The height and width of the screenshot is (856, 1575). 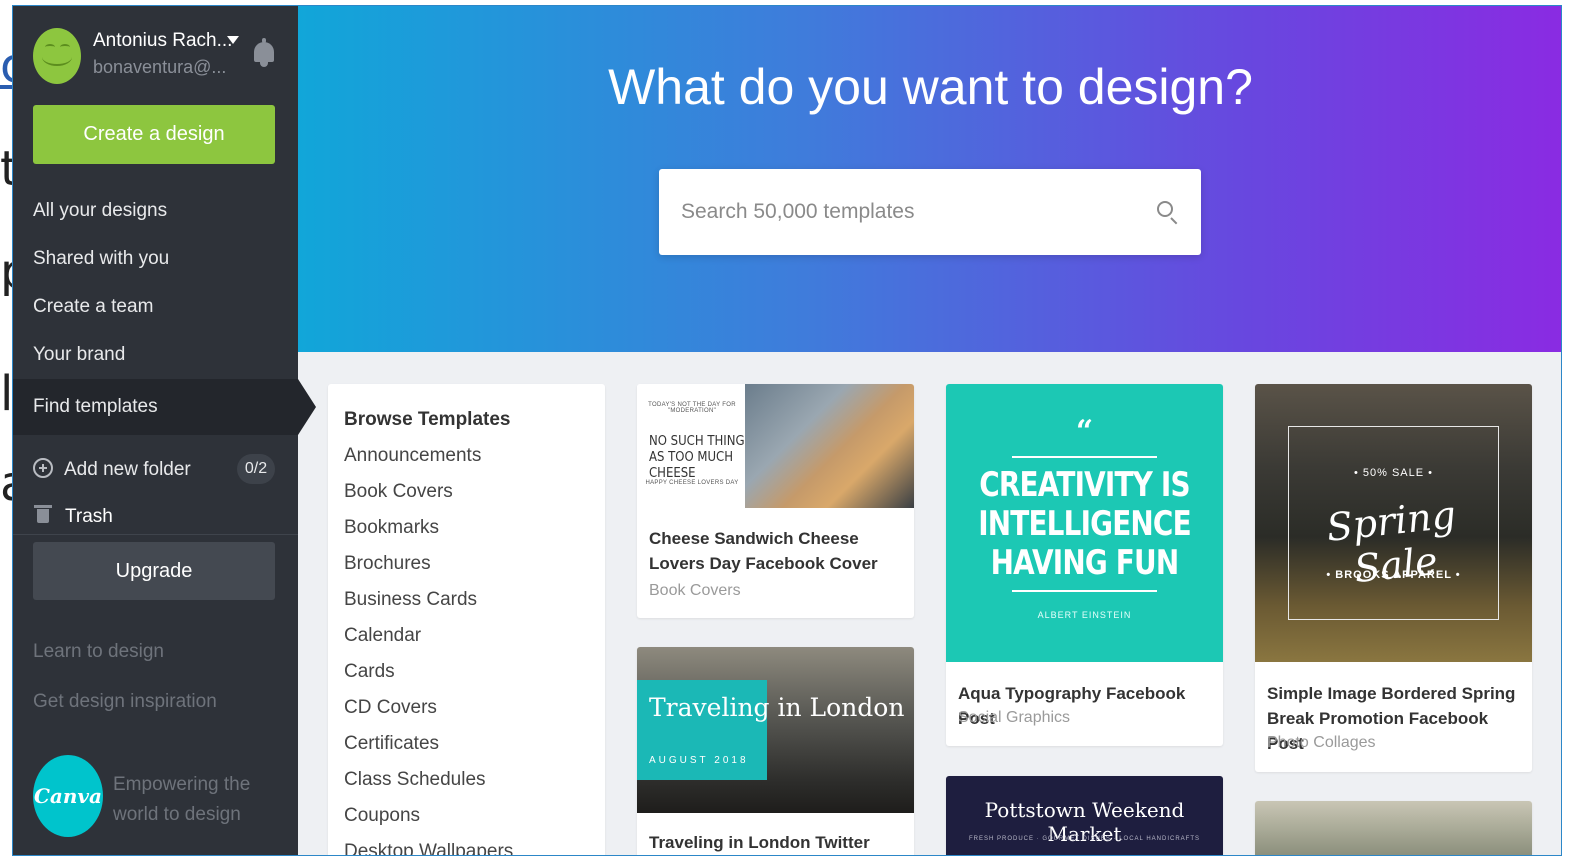 I want to click on sidebar-item-create-team: Create a team, so click(x=155, y=307).